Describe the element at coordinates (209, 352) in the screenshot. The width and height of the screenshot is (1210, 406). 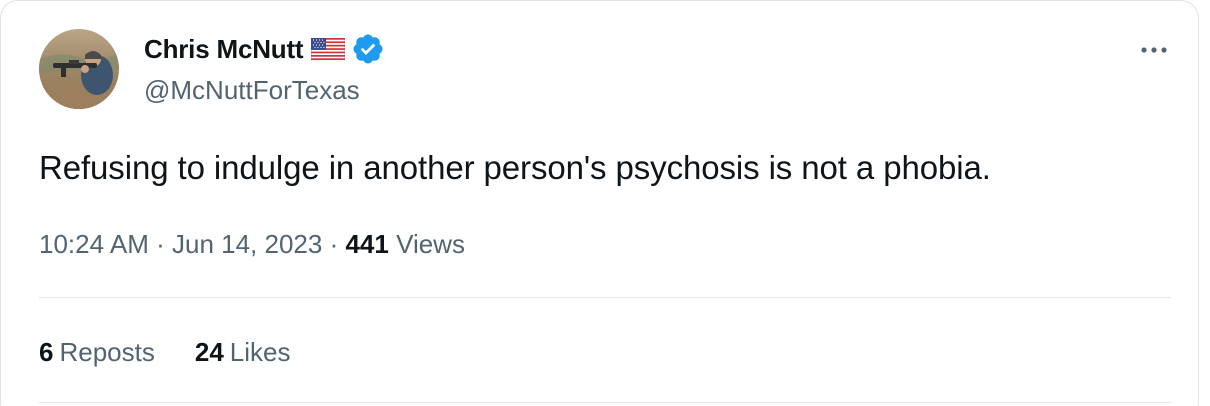
I see `likes-count: 24` at that location.